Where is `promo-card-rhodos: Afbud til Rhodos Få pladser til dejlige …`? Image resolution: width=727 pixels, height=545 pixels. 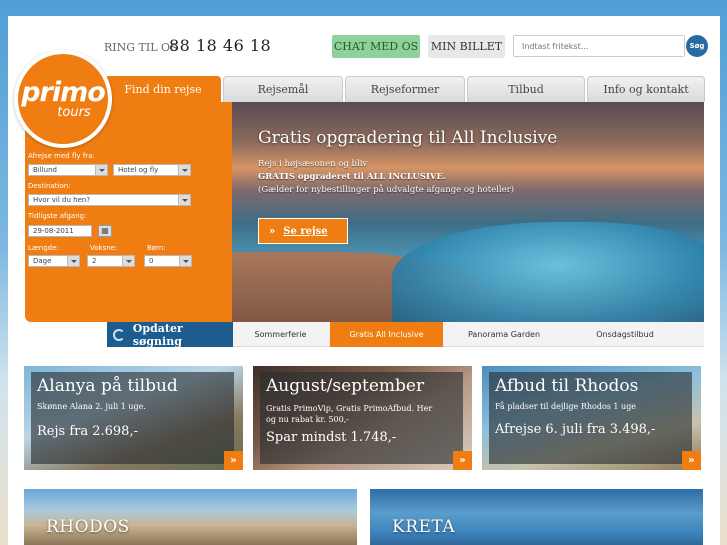
promo-card-rhodos: Afbud til Rhodos Få pladser til dejlige … is located at coordinates (591, 418).